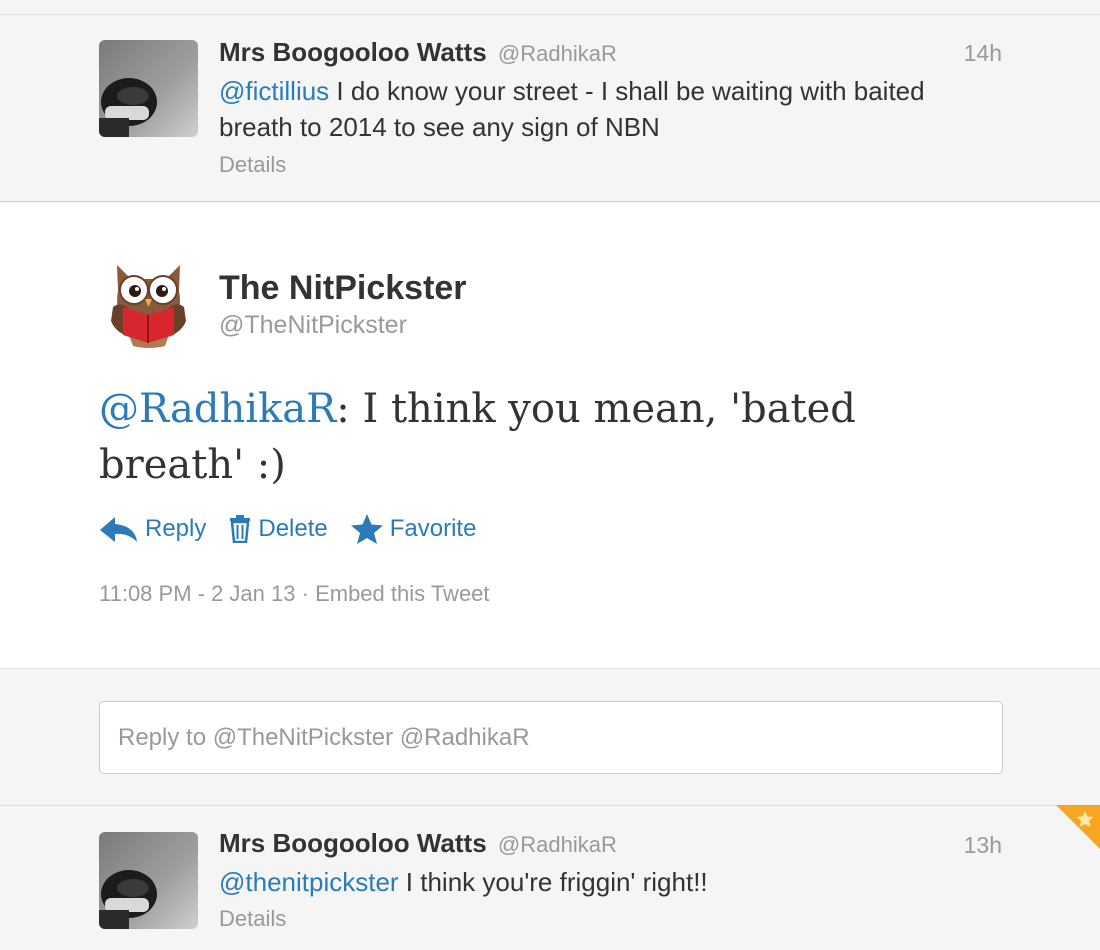  I want to click on author-handle: @TheNitPickster, so click(313, 325).